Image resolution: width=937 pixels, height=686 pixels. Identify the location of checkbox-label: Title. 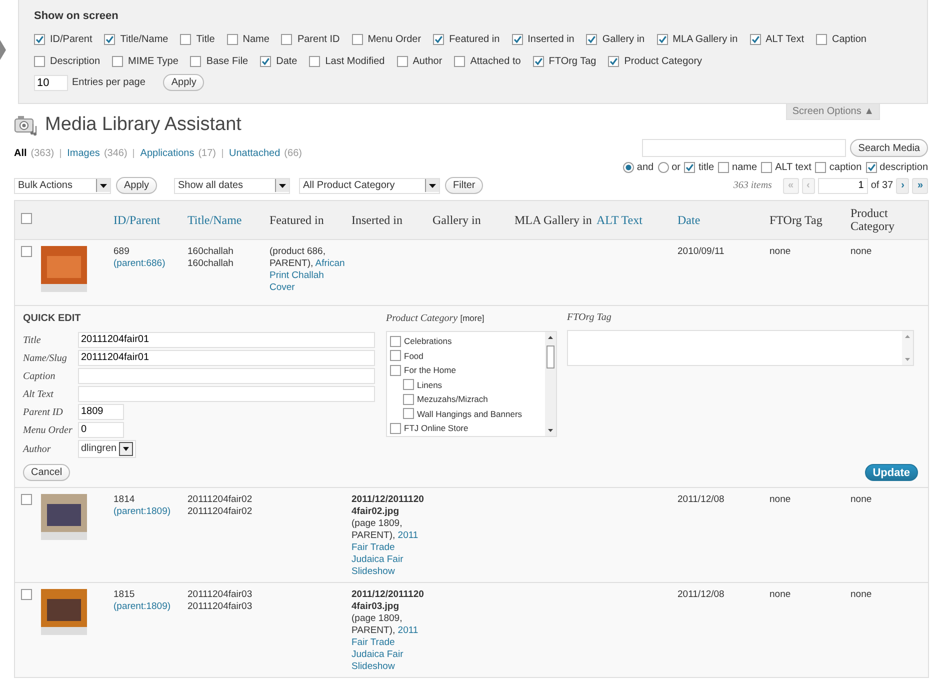
(205, 39).